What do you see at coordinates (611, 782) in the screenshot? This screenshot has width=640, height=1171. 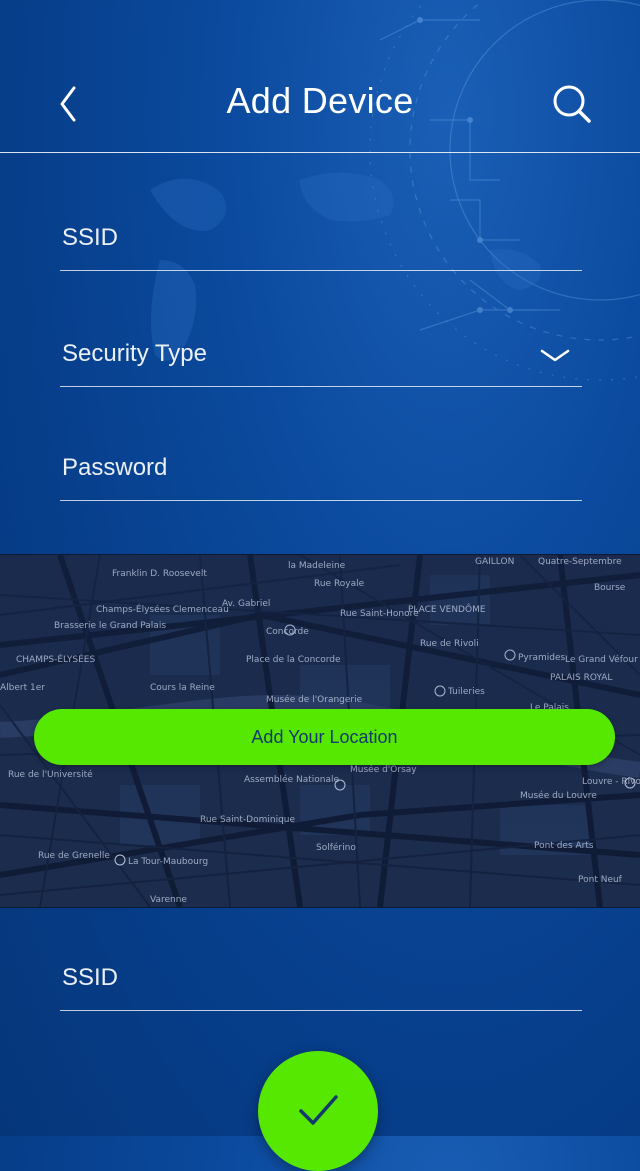 I see `map-label: Louvre - Rivoli` at bounding box center [611, 782].